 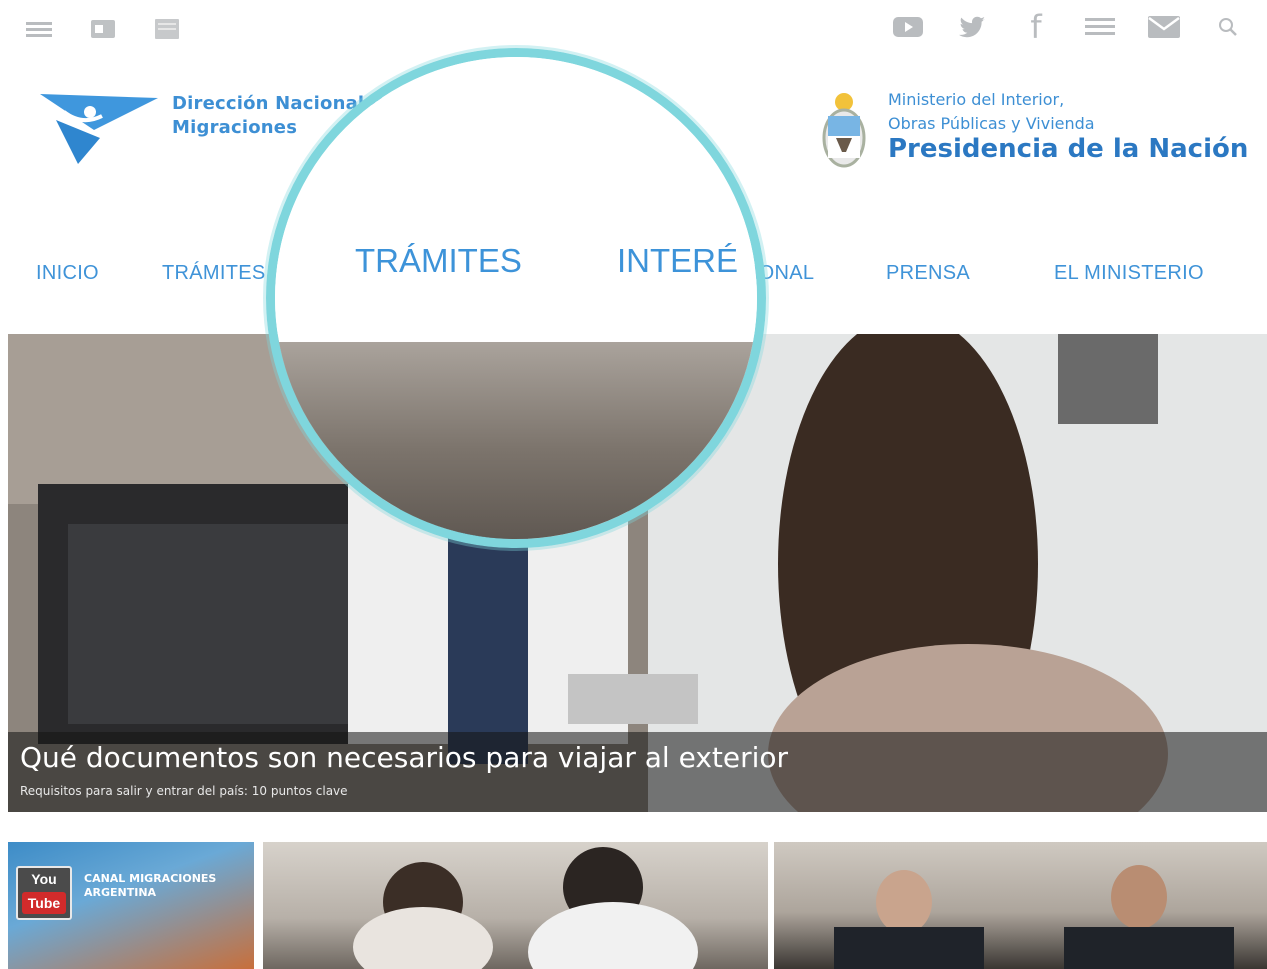 I want to click on youtube-badge-top: You, so click(x=44, y=879).